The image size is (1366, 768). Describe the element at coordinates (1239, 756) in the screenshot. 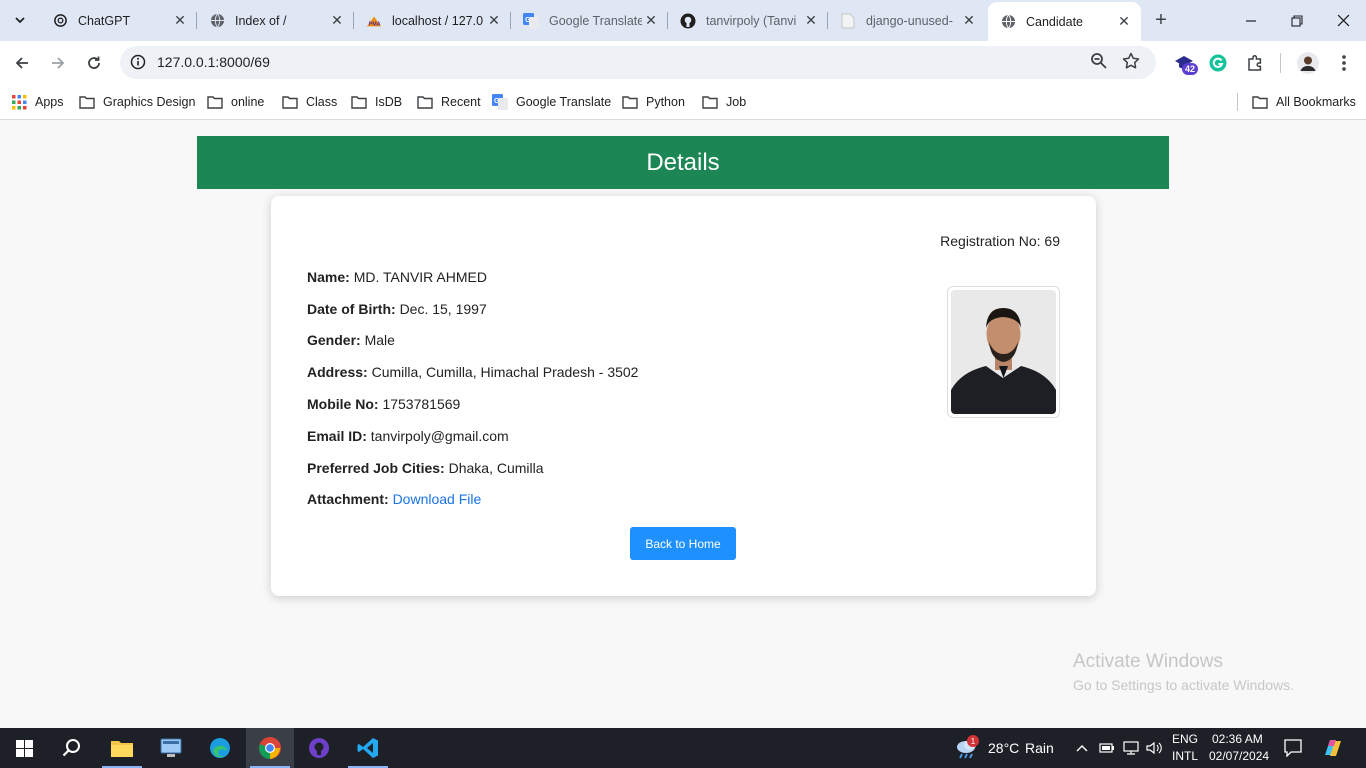

I see `clock-date: 02/07/2024` at that location.